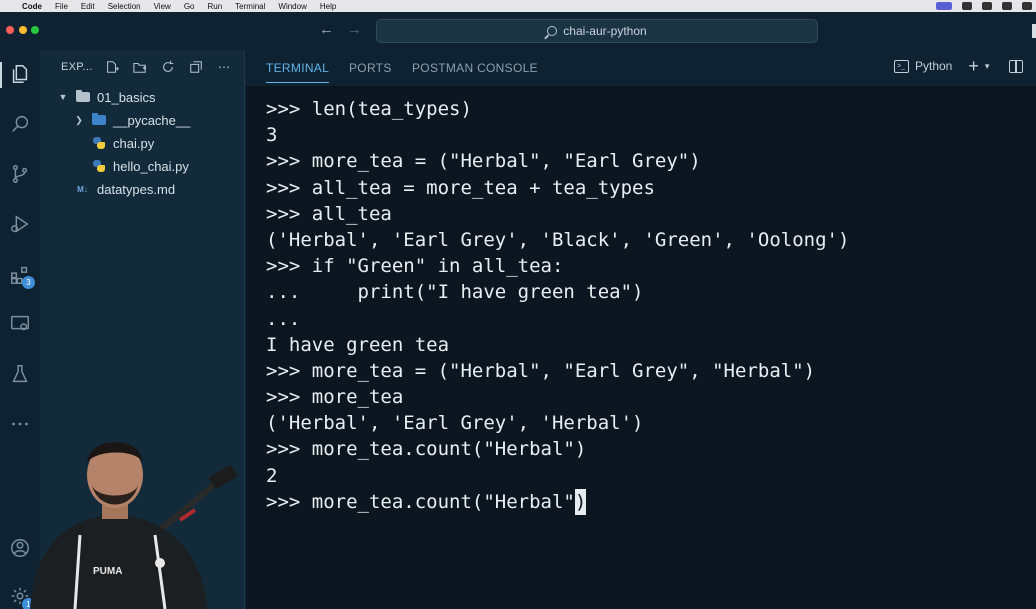 This screenshot has width=1036, height=609. I want to click on shell-label: Python, so click(933, 66).